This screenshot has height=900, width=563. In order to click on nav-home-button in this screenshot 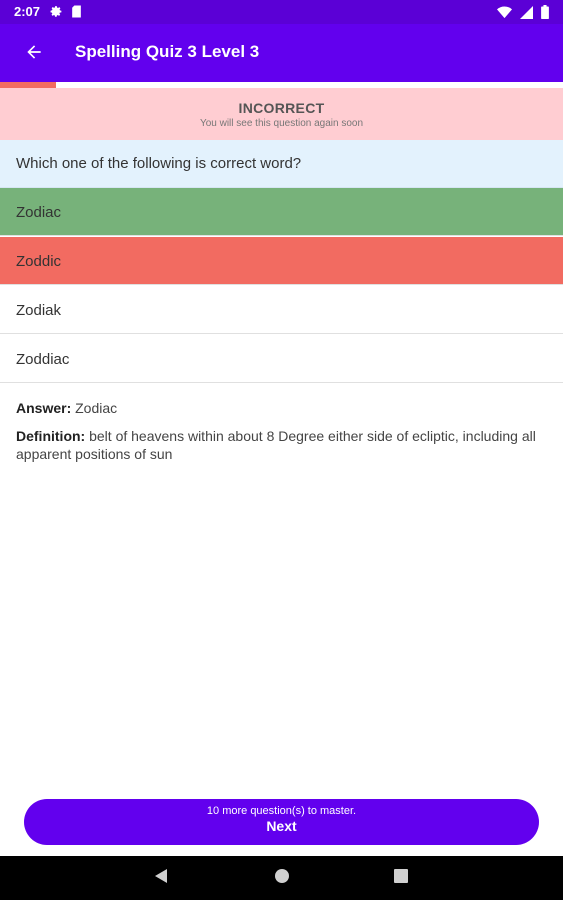, I will do `click(282, 878)`.